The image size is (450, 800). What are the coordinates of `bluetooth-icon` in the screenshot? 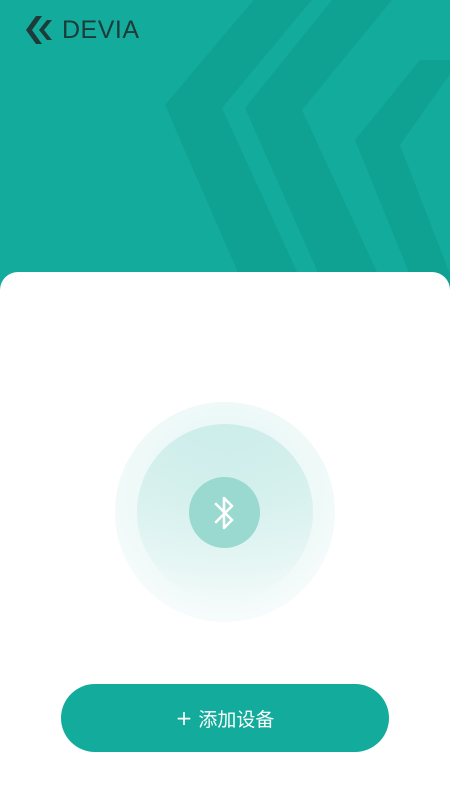 It's located at (223, 512).